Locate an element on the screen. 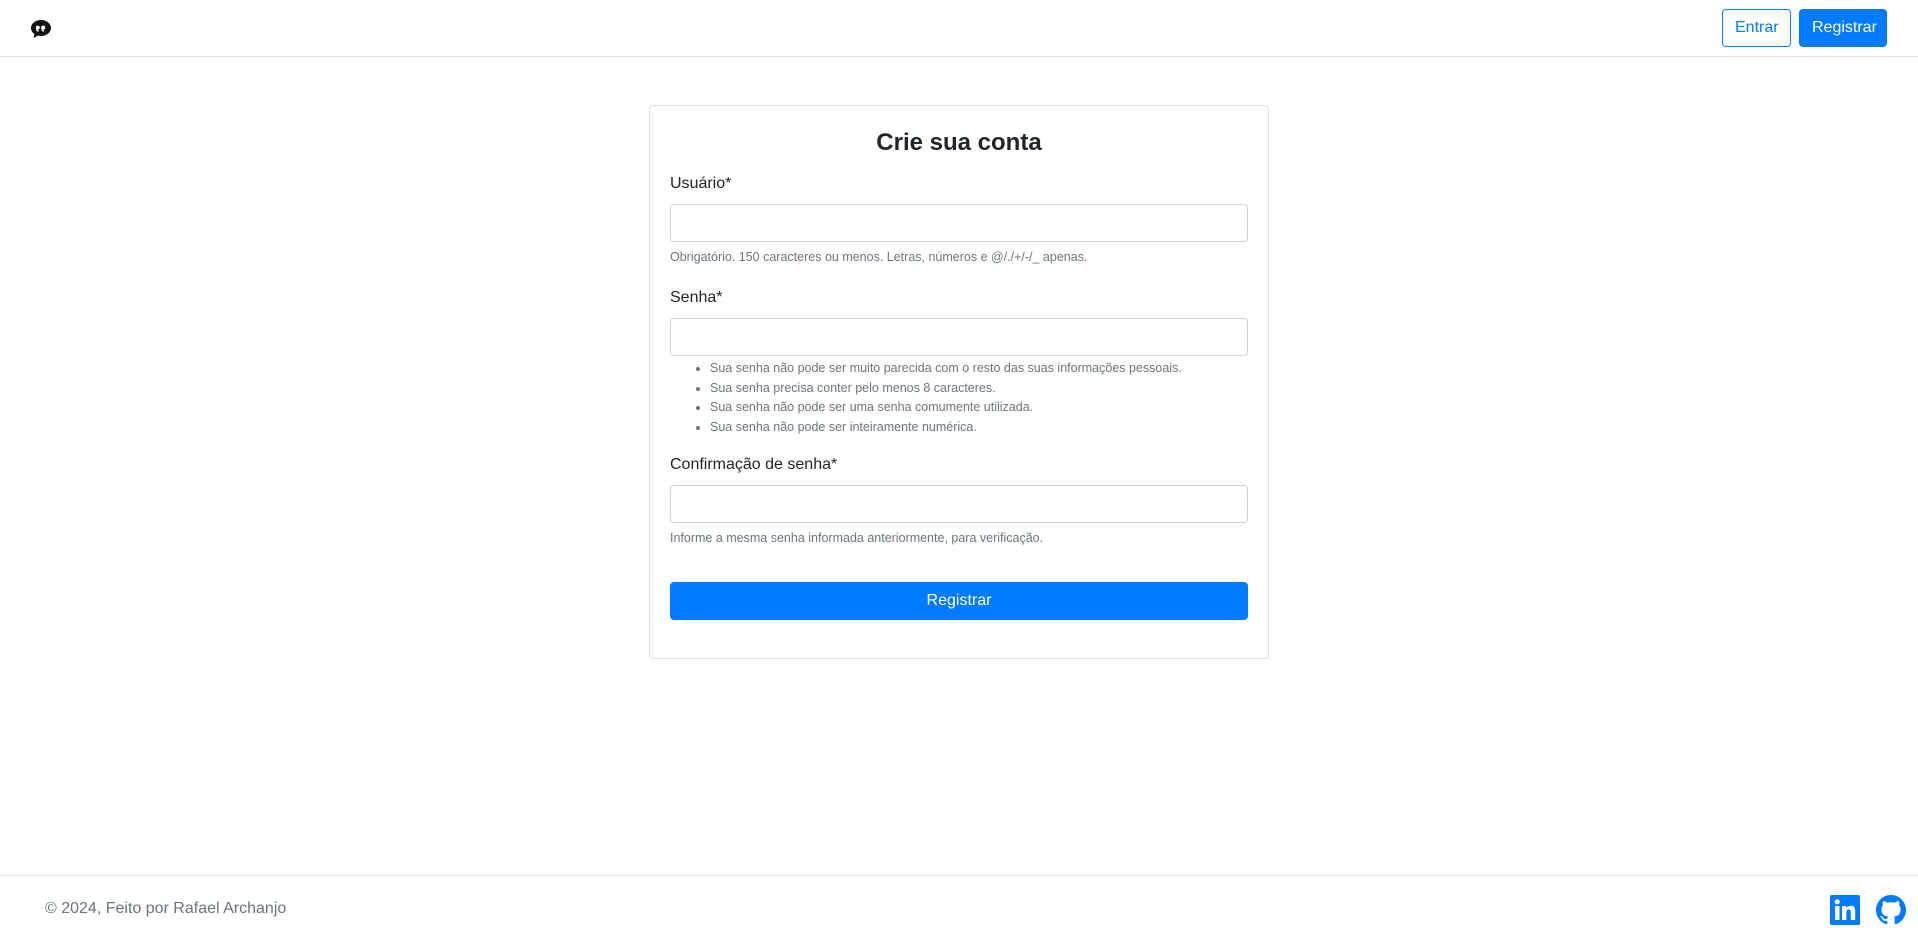  password-confirm-input is located at coordinates (959, 504).